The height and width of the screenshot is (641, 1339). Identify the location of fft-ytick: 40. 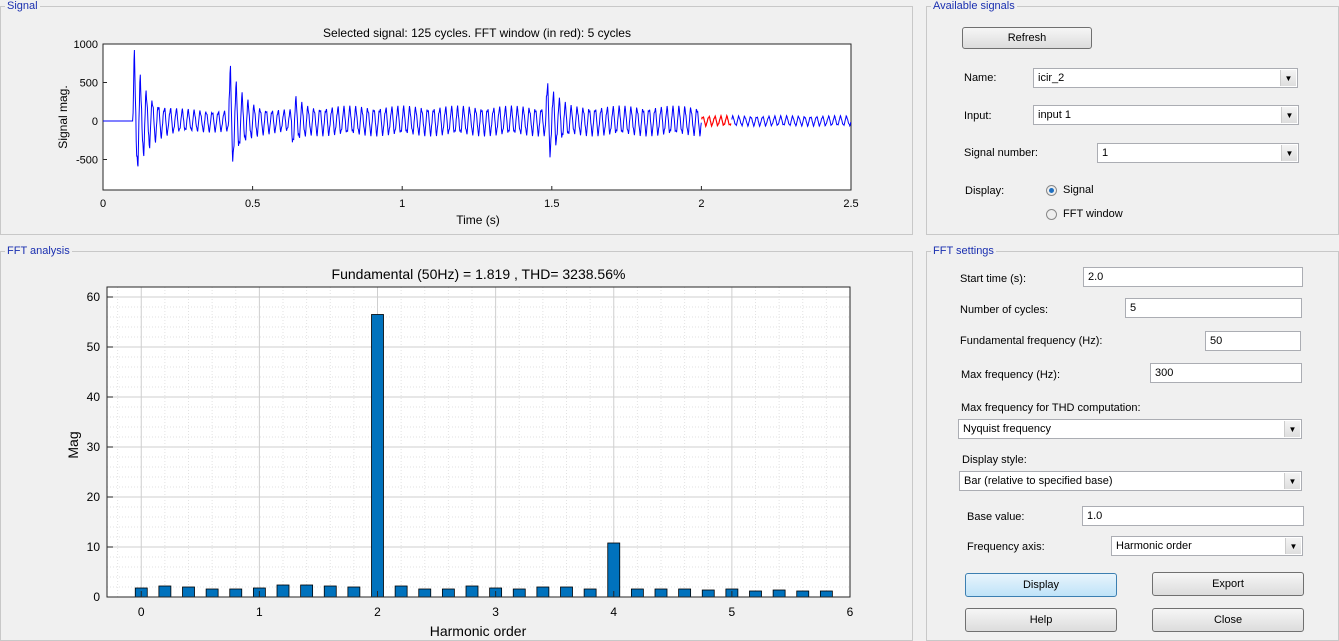
(94, 397).